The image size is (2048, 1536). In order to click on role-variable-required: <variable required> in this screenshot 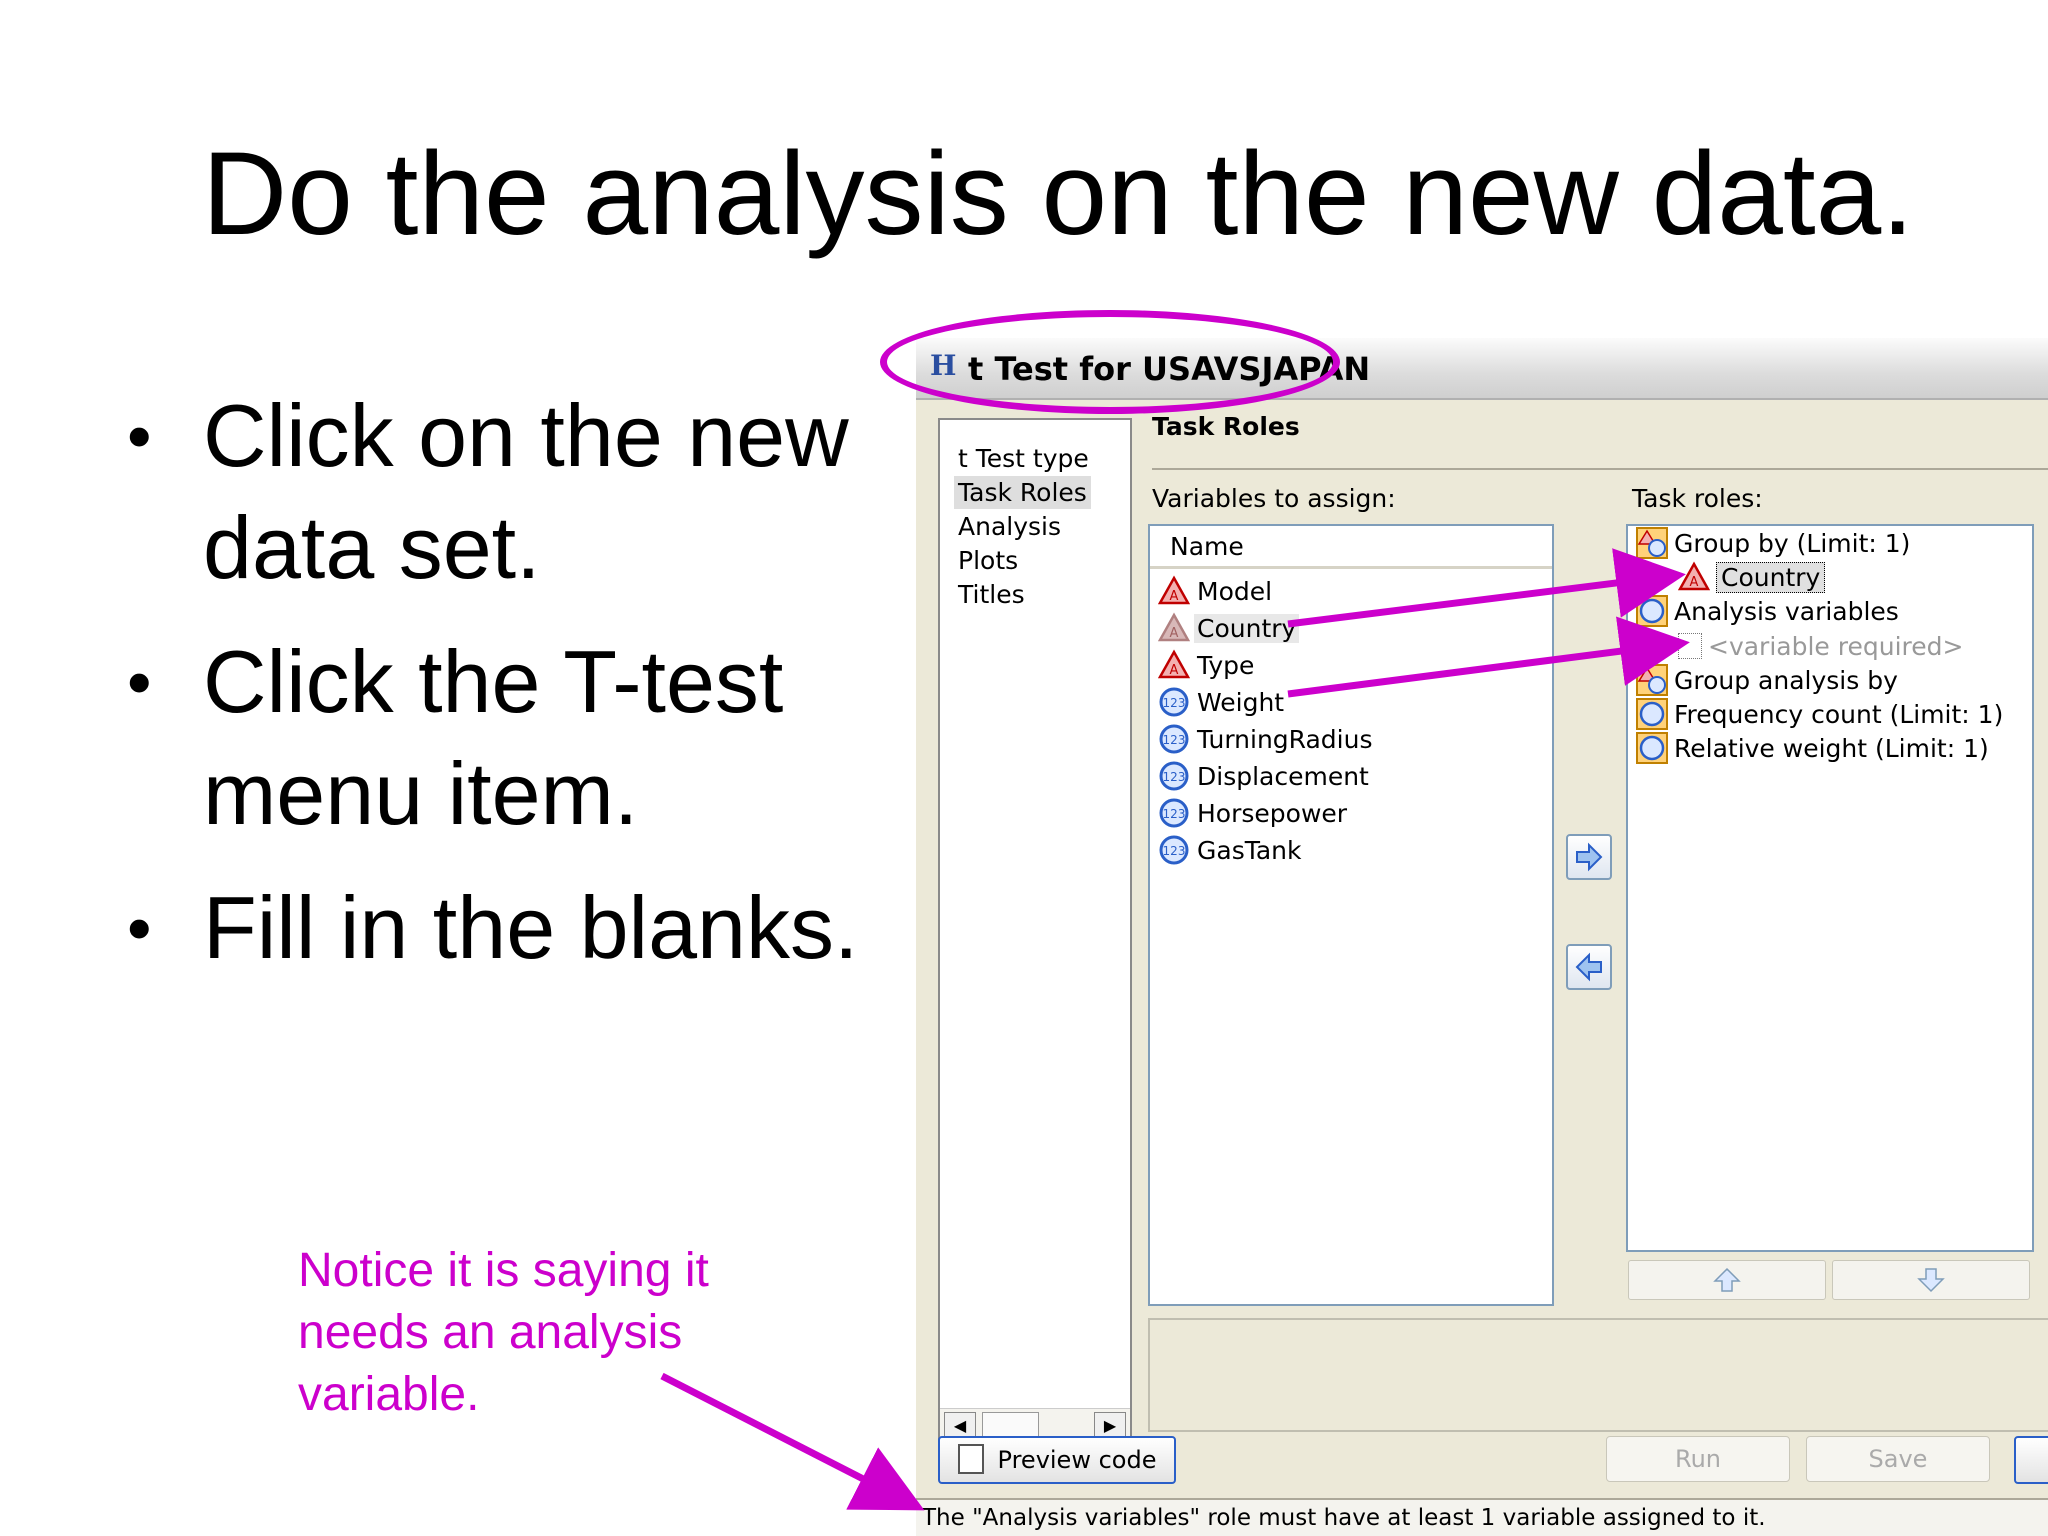, I will do `click(1820, 646)`.